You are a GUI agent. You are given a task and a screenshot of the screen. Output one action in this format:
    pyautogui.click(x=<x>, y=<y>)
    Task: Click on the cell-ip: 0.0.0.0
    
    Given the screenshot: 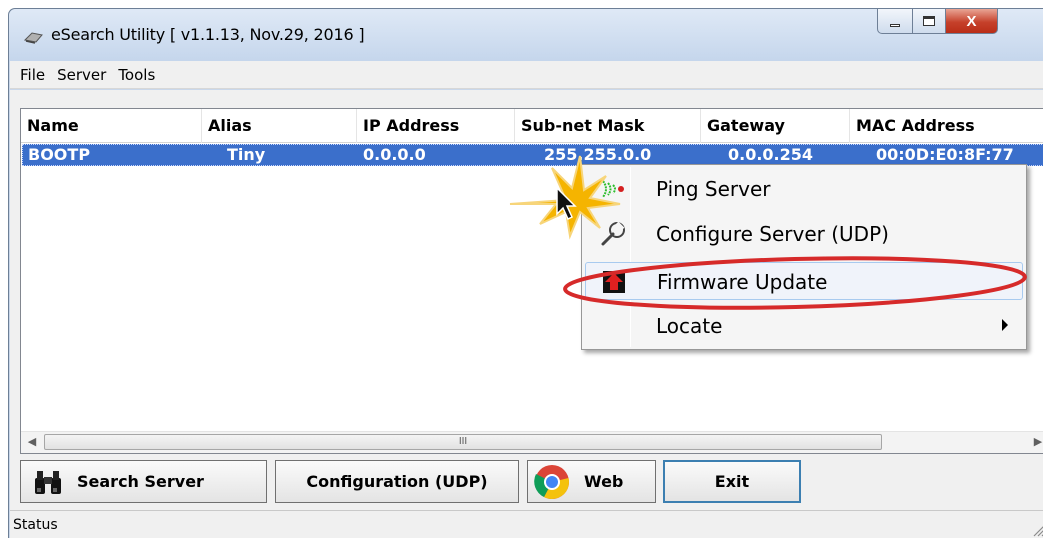 What is the action you would take?
    pyautogui.click(x=394, y=154)
    